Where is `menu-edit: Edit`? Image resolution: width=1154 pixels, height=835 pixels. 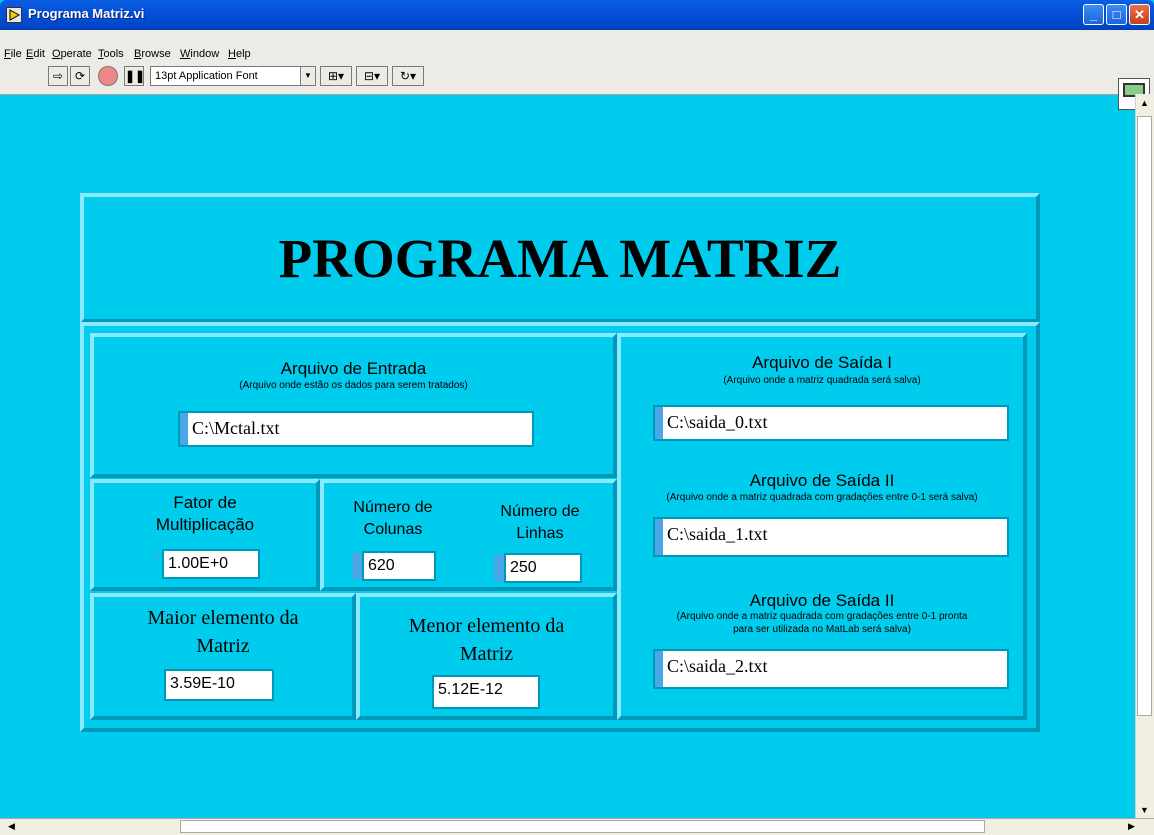
menu-edit: Edit is located at coordinates (35, 54).